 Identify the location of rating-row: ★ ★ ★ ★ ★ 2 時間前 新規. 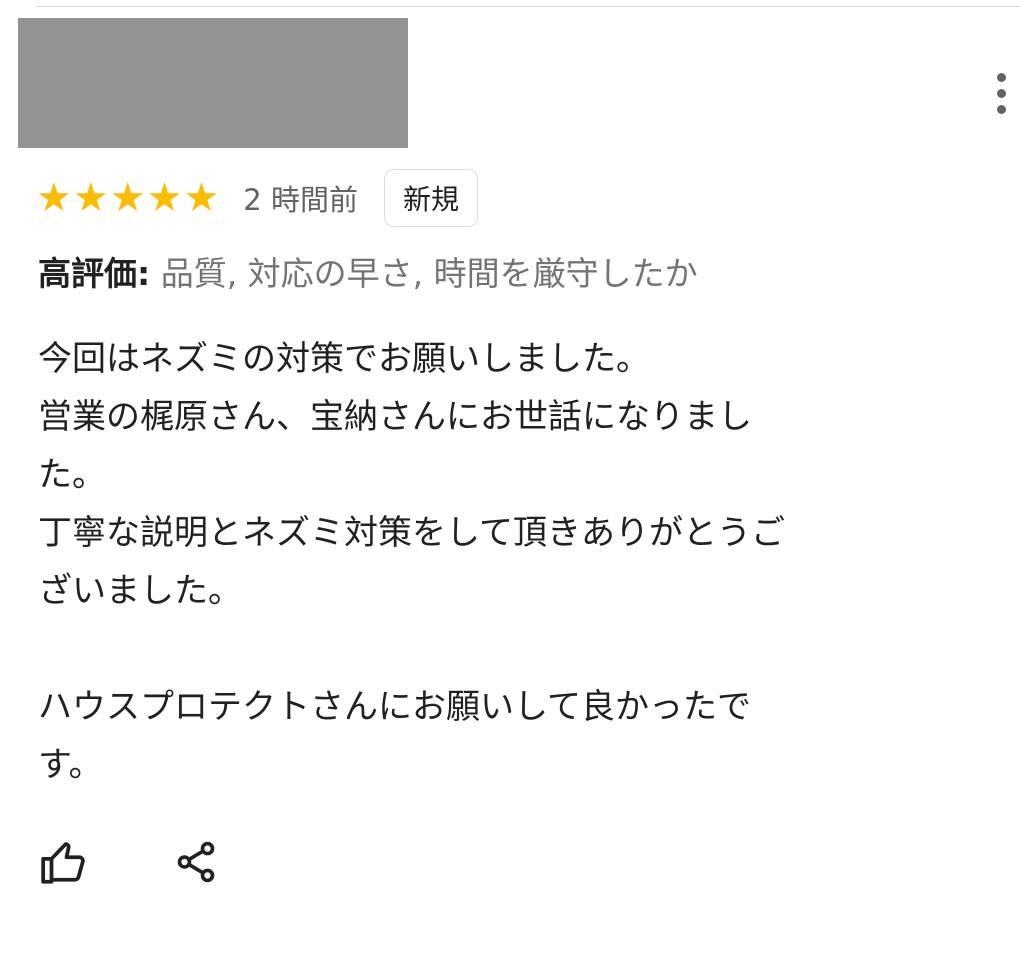
(257, 198).